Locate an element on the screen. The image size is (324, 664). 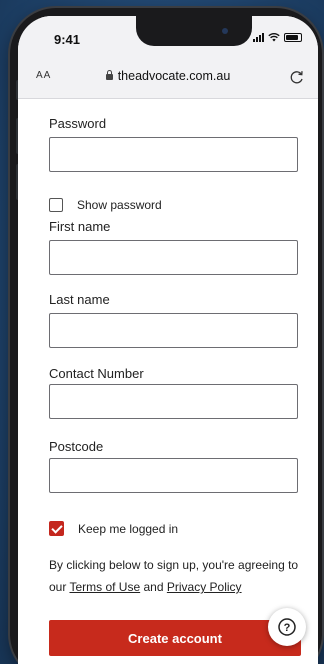
battery-icon is located at coordinates (293, 37).